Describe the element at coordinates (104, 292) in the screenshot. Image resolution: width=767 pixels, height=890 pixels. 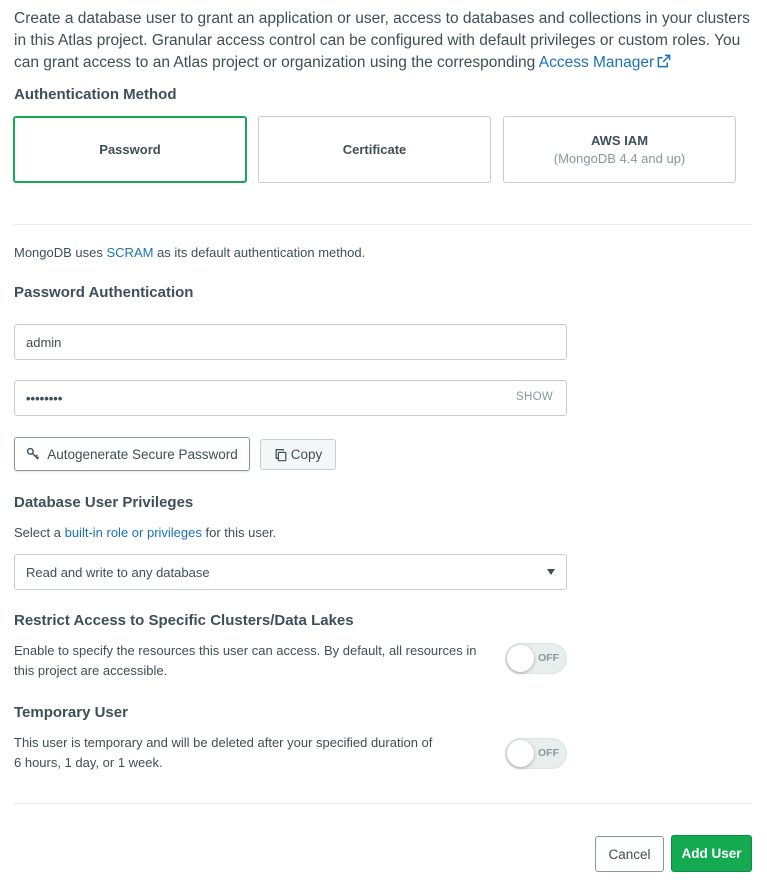
I see `password-auth-heading: Password Authentication` at that location.